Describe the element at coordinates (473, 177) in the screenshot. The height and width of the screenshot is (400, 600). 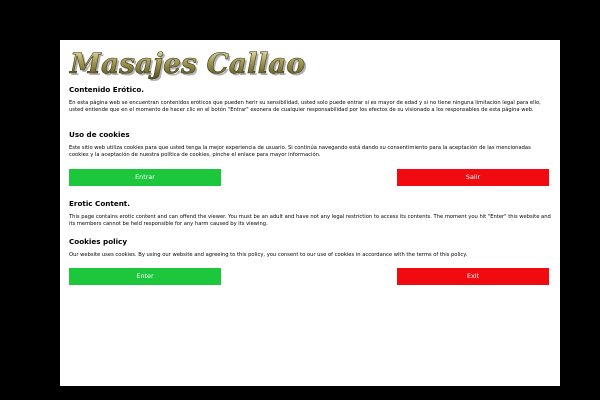
I see `salir-button: Salir` at that location.